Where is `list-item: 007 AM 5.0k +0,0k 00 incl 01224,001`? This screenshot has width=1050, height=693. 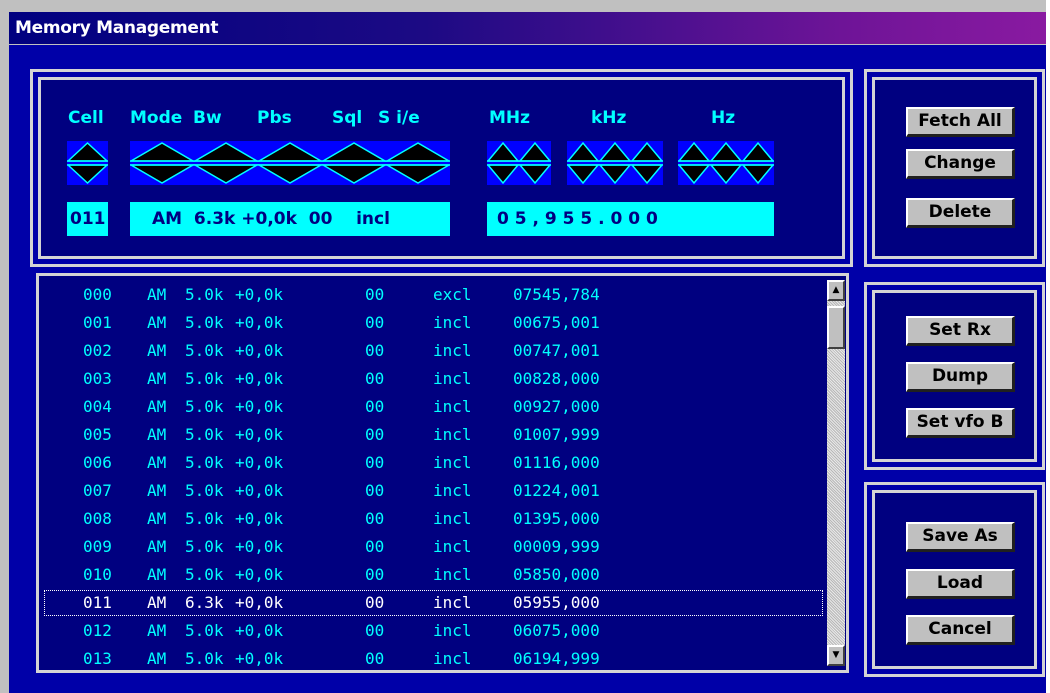 list-item: 007 AM 5.0k +0,0k 00 incl 01224,001 is located at coordinates (433, 491).